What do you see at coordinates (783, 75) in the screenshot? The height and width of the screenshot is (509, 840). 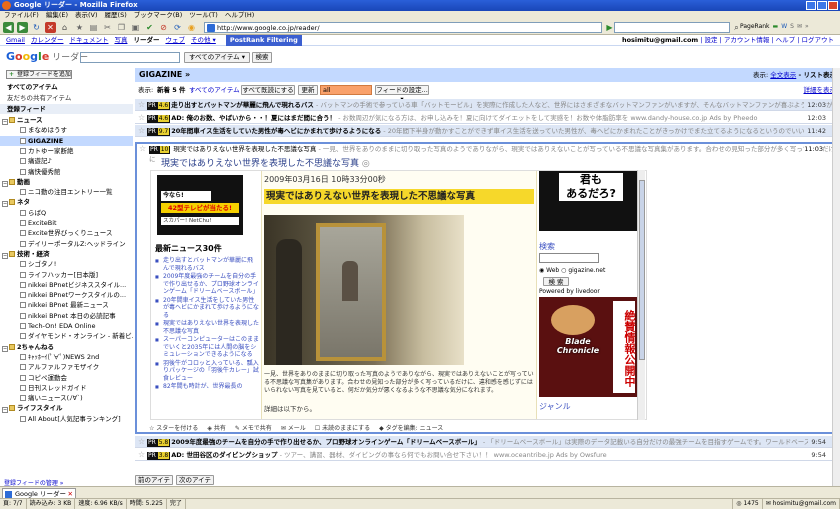 I see `view-expanded-link: 全文表示` at bounding box center [783, 75].